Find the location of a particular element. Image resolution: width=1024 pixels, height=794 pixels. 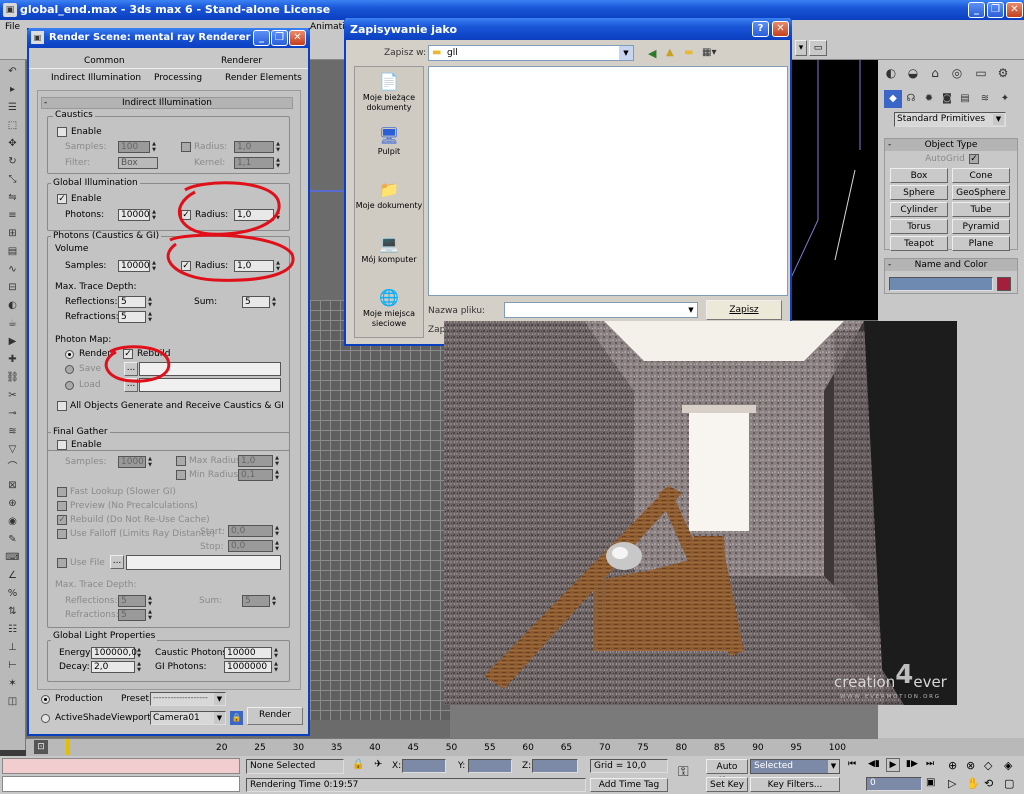

fg-reflections-spinner: ▲ ▼ is located at coordinates (150, 601).